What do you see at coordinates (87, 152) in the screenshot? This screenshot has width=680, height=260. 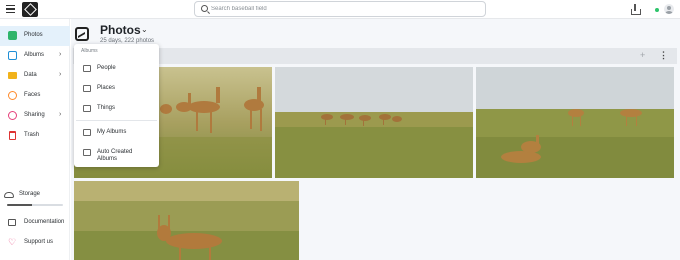 I see `auto-album-icon` at bounding box center [87, 152].